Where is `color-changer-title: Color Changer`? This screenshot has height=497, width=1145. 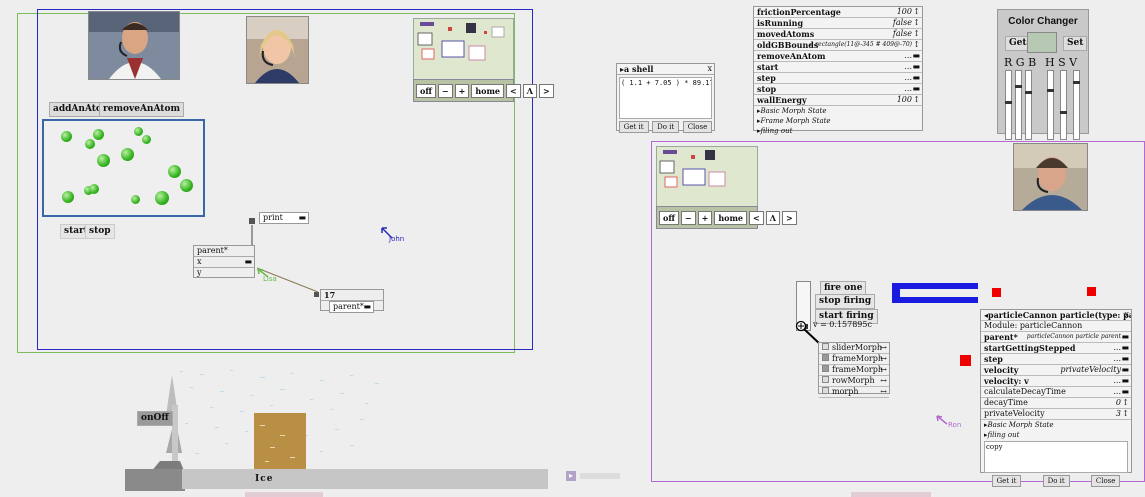 color-changer-title: Color Changer is located at coordinates (1043, 21).